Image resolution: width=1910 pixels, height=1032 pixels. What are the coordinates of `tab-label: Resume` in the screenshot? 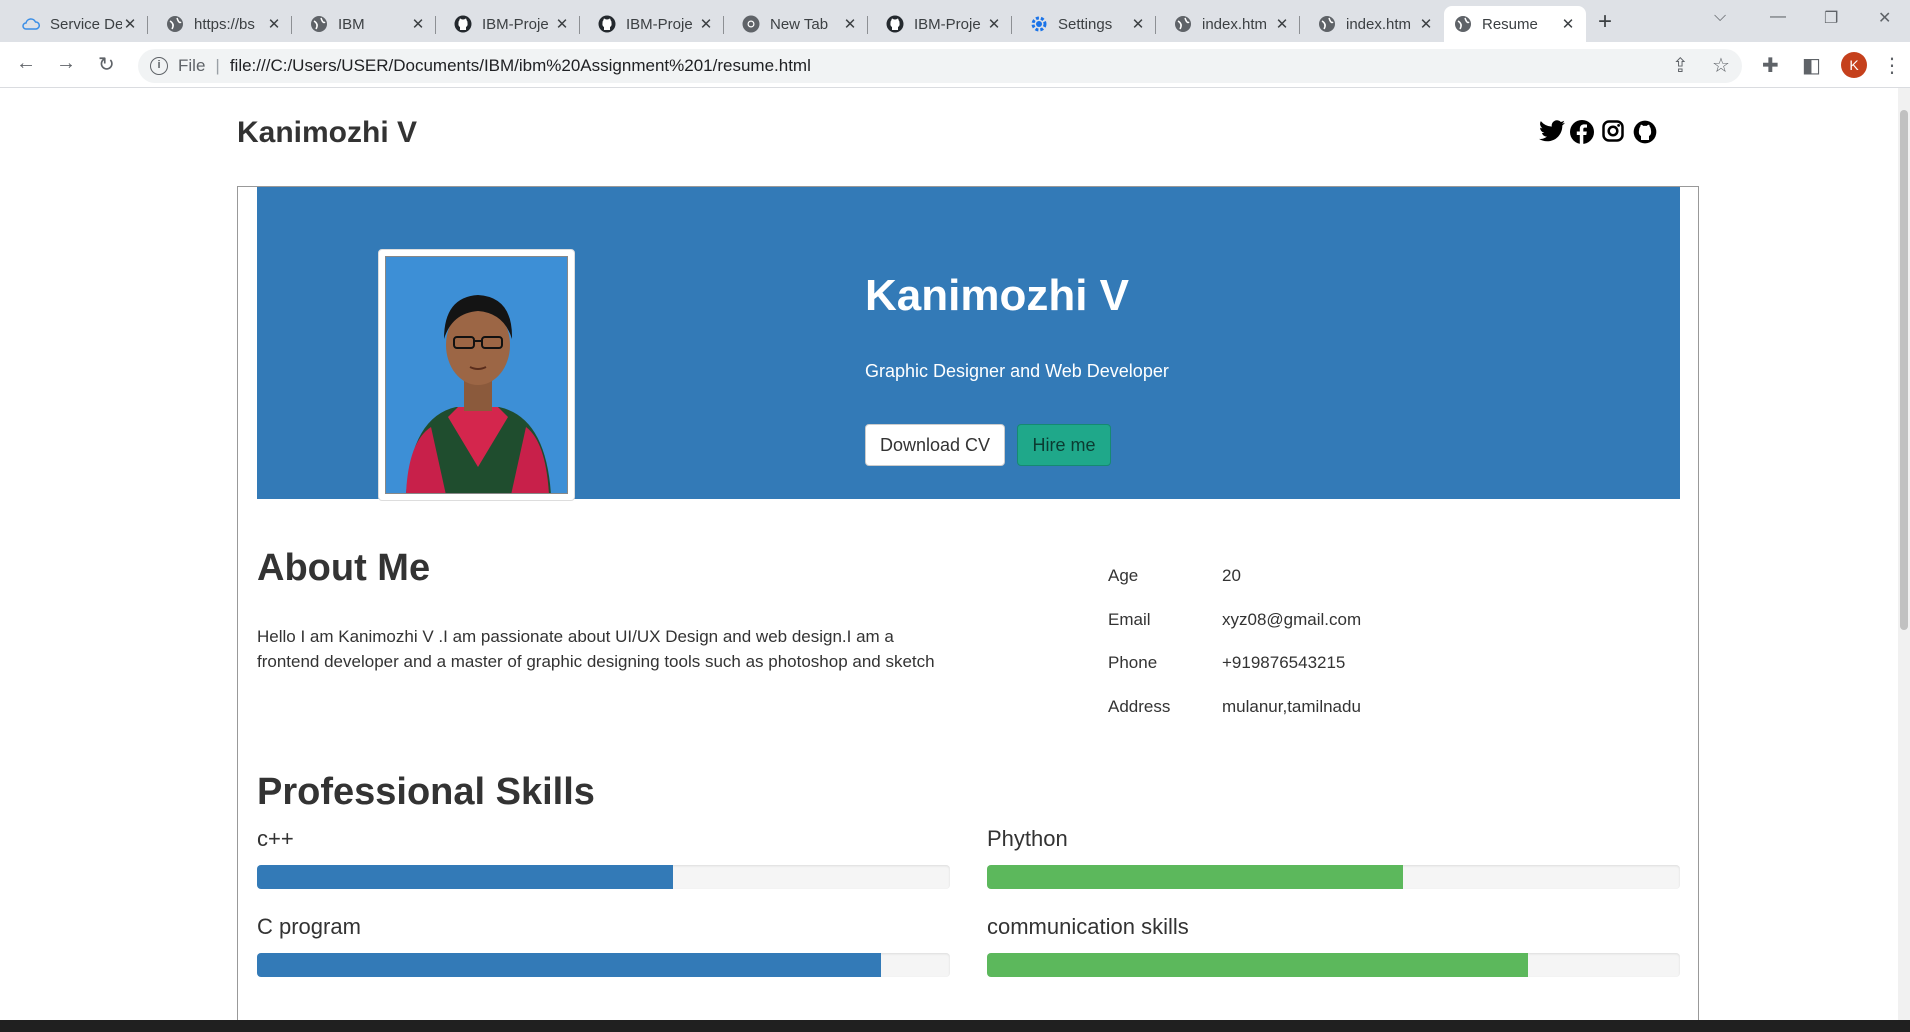 It's located at (1510, 24).